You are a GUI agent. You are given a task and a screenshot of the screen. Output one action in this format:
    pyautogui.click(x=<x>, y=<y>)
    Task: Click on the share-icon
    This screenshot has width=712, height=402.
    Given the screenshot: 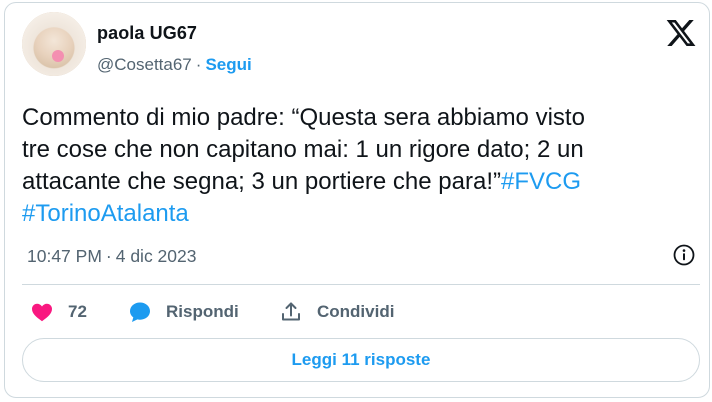 What is the action you would take?
    pyautogui.click(x=291, y=311)
    